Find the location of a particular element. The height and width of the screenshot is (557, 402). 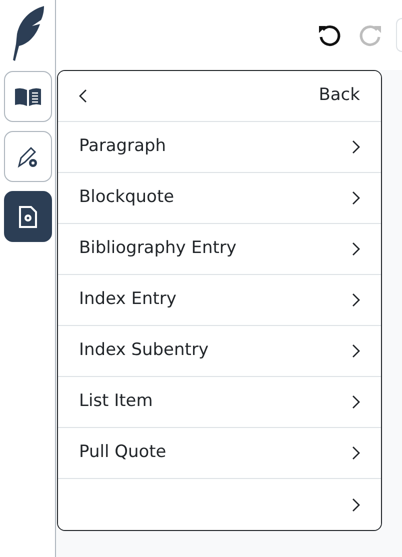

back-button: Back is located at coordinates (219, 96).